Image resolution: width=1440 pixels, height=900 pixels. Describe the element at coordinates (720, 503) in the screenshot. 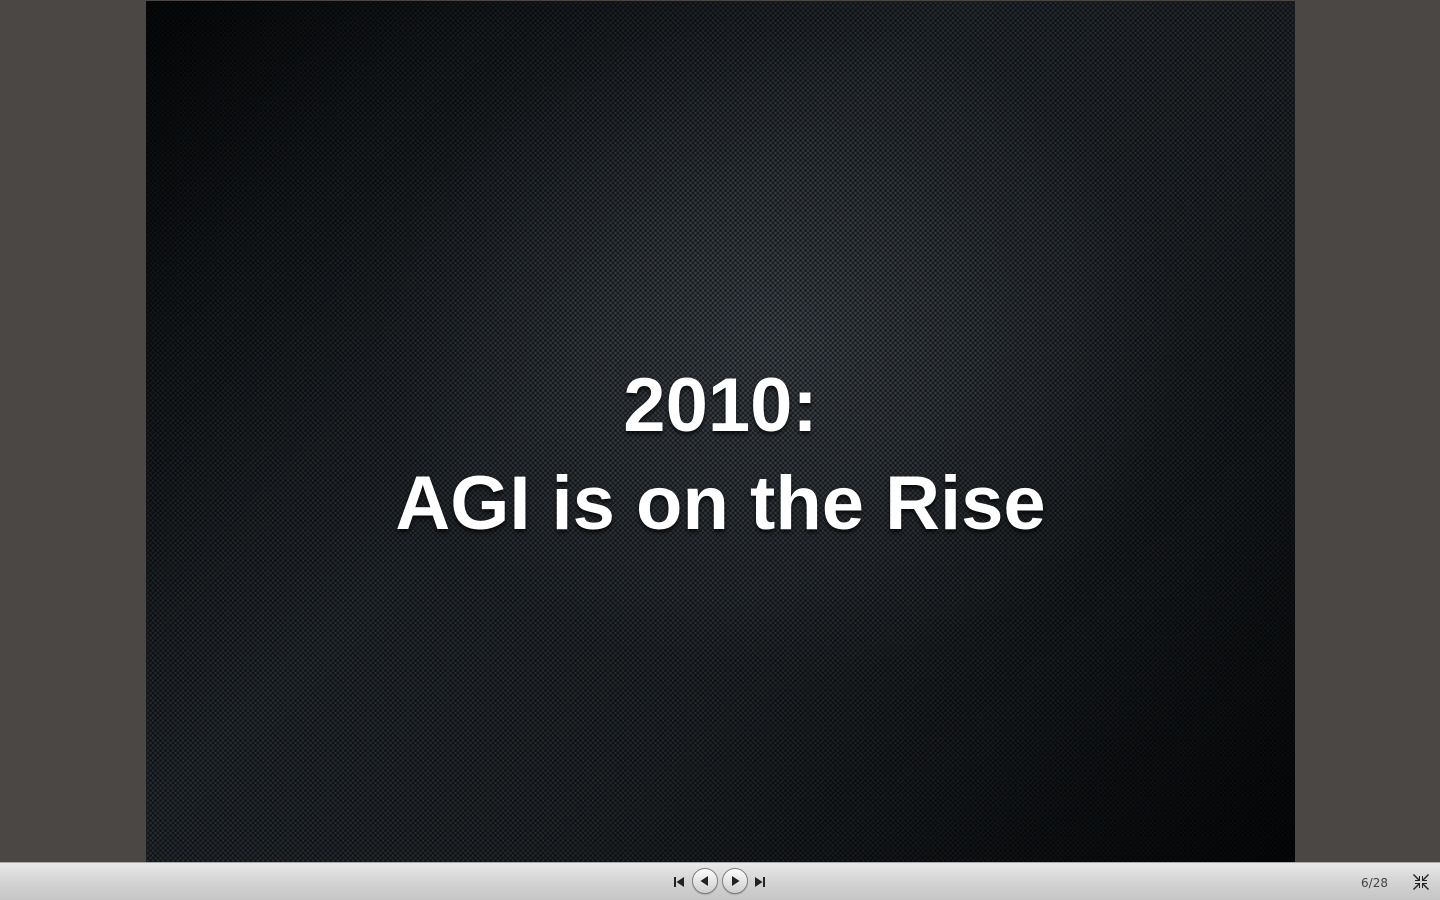

I see `slide-title-line-2: AGI is on the Rise` at that location.